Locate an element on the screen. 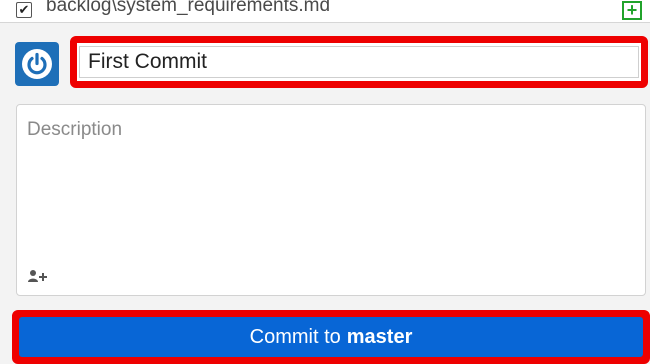 This screenshot has width=650, height=364. summary-highlight is located at coordinates (359, 62).